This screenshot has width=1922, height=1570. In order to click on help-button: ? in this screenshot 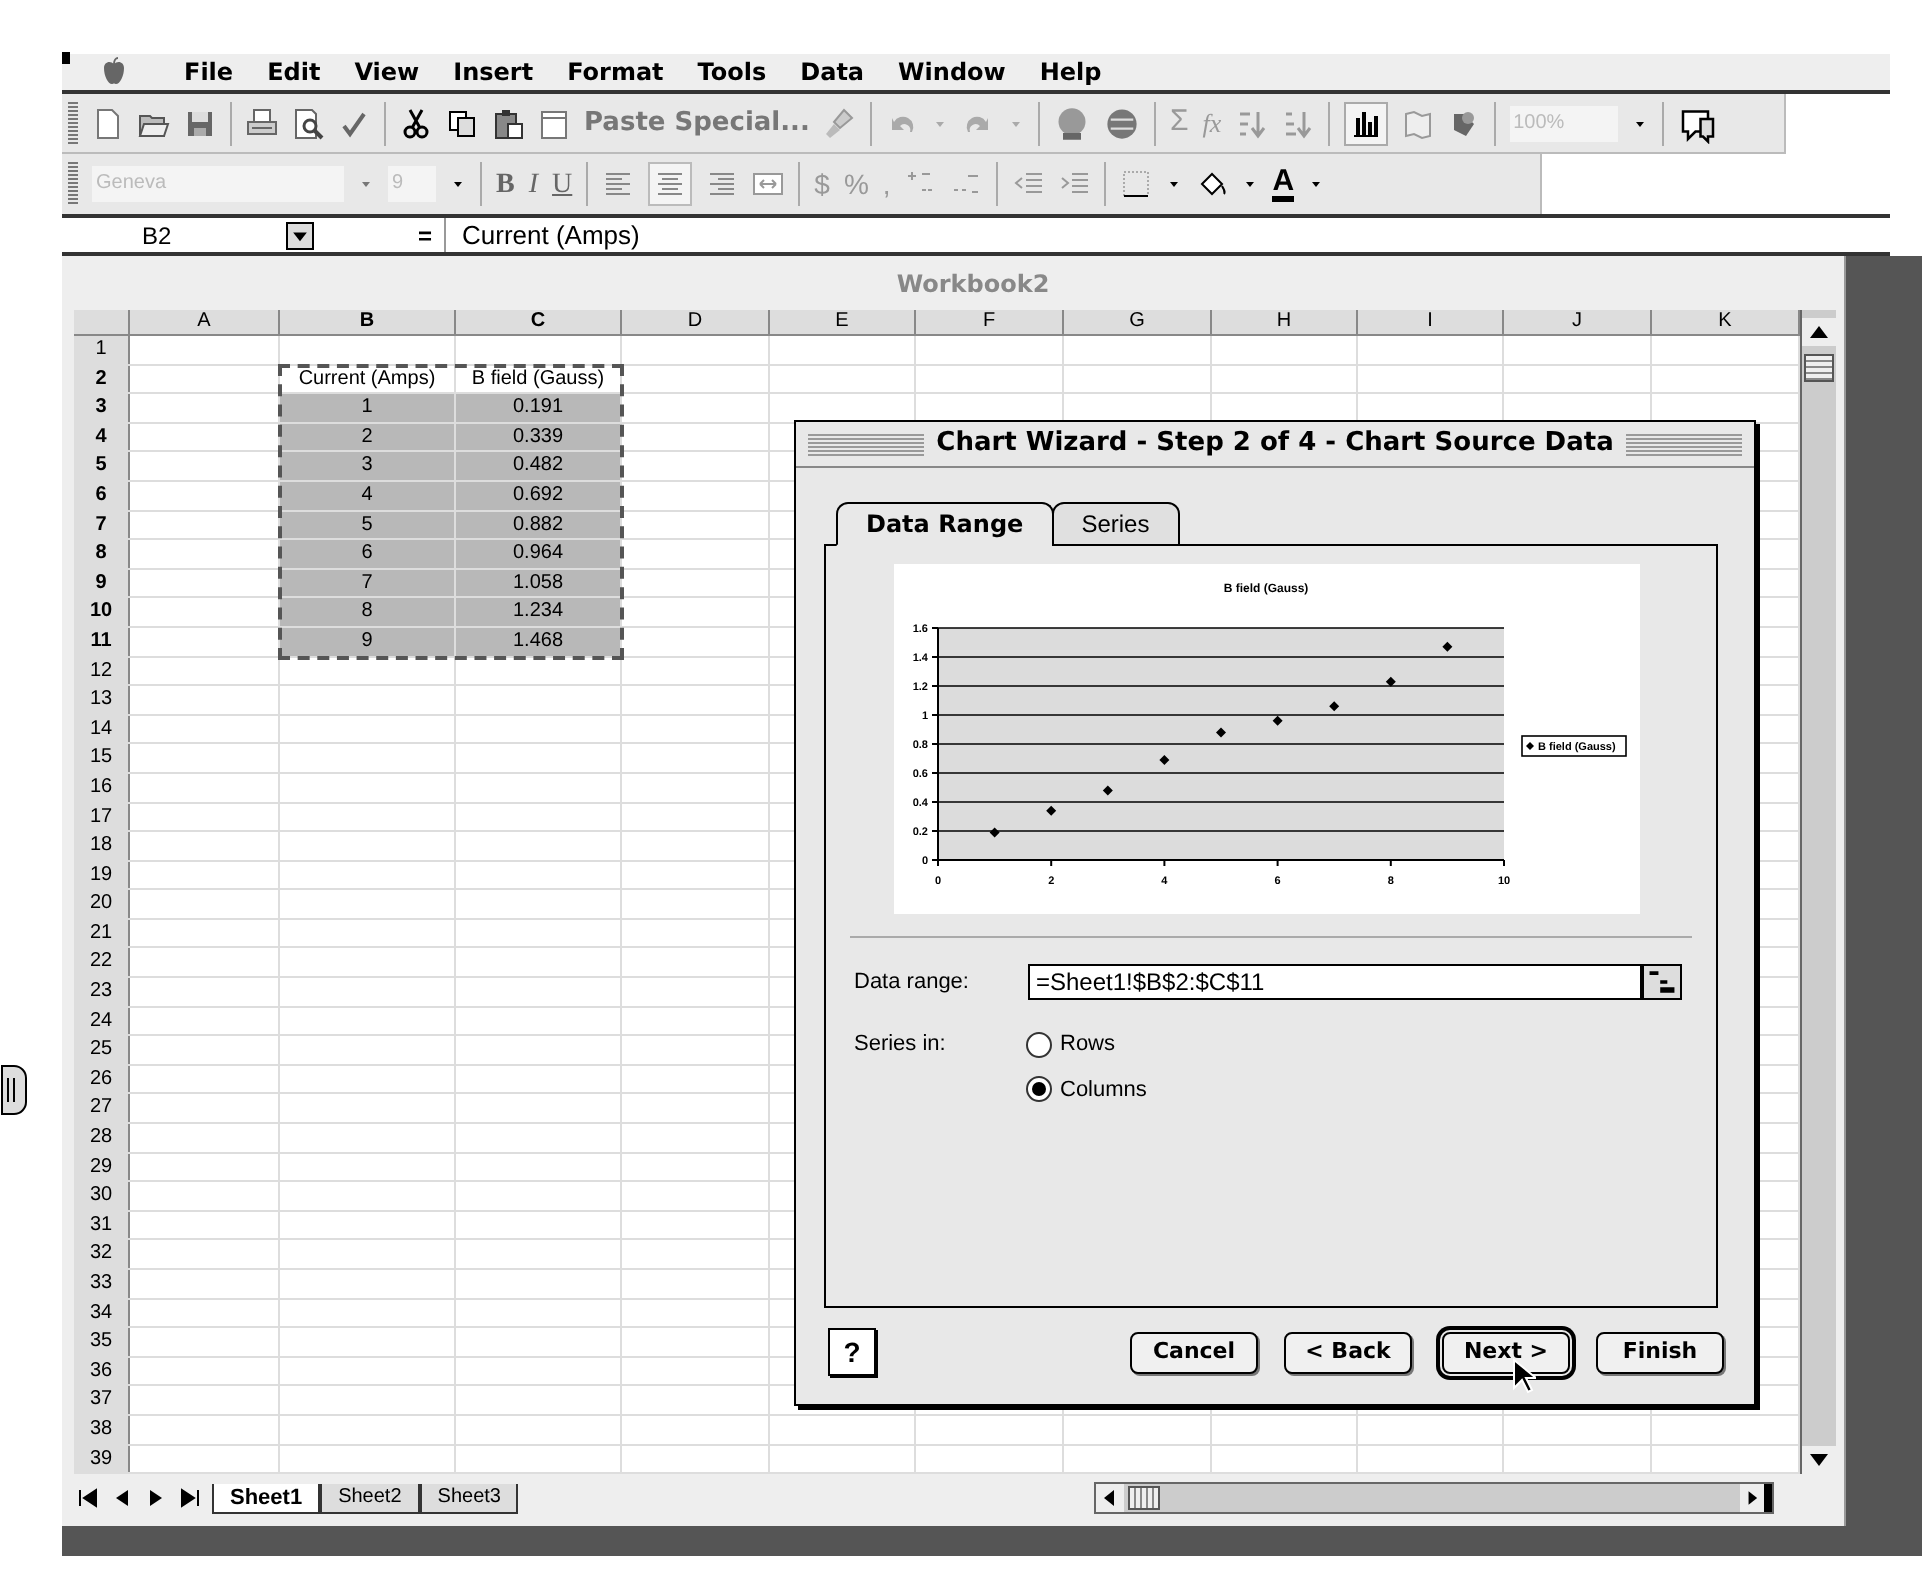, I will do `click(852, 1352)`.